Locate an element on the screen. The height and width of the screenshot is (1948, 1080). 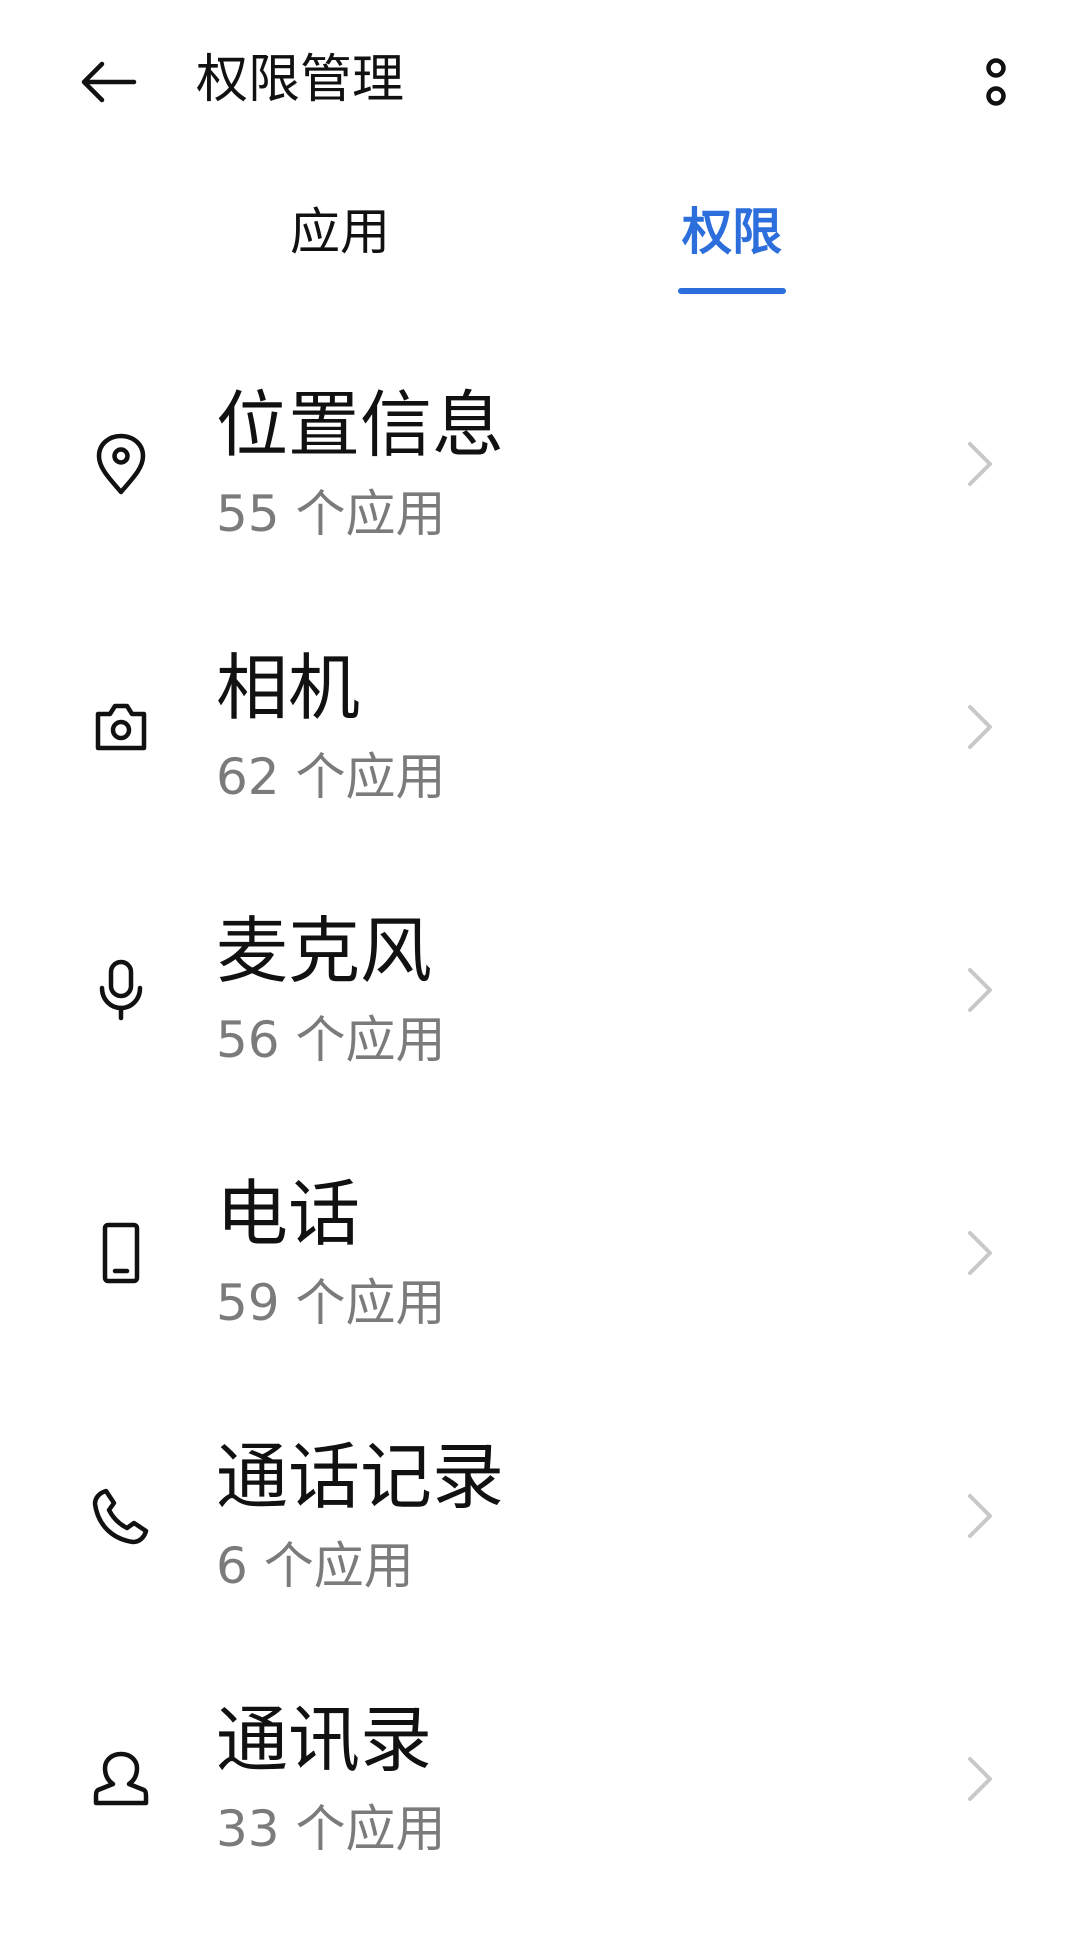
app-bar: 权限管理 is located at coordinates (540, 80).